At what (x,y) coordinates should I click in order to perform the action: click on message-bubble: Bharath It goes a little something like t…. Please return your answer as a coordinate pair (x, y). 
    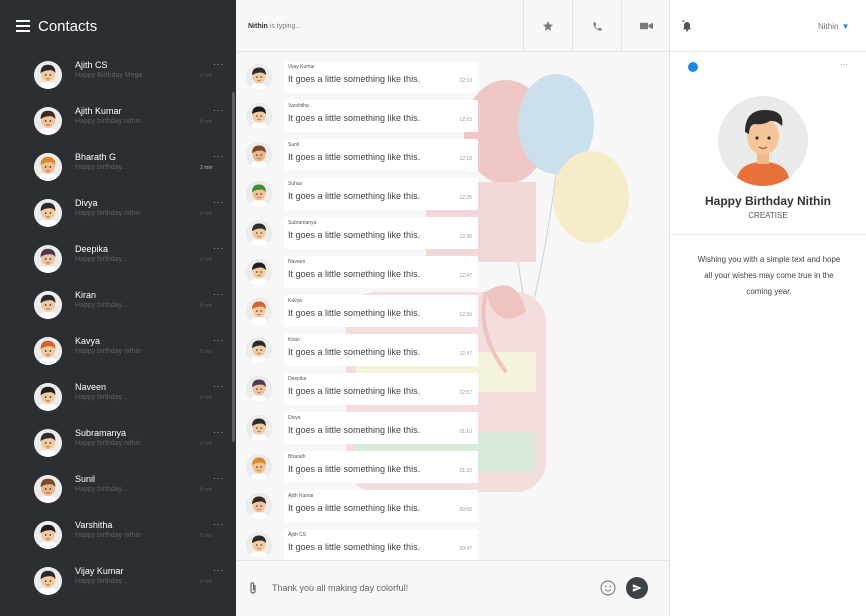
    Looking at the image, I should click on (381, 467).